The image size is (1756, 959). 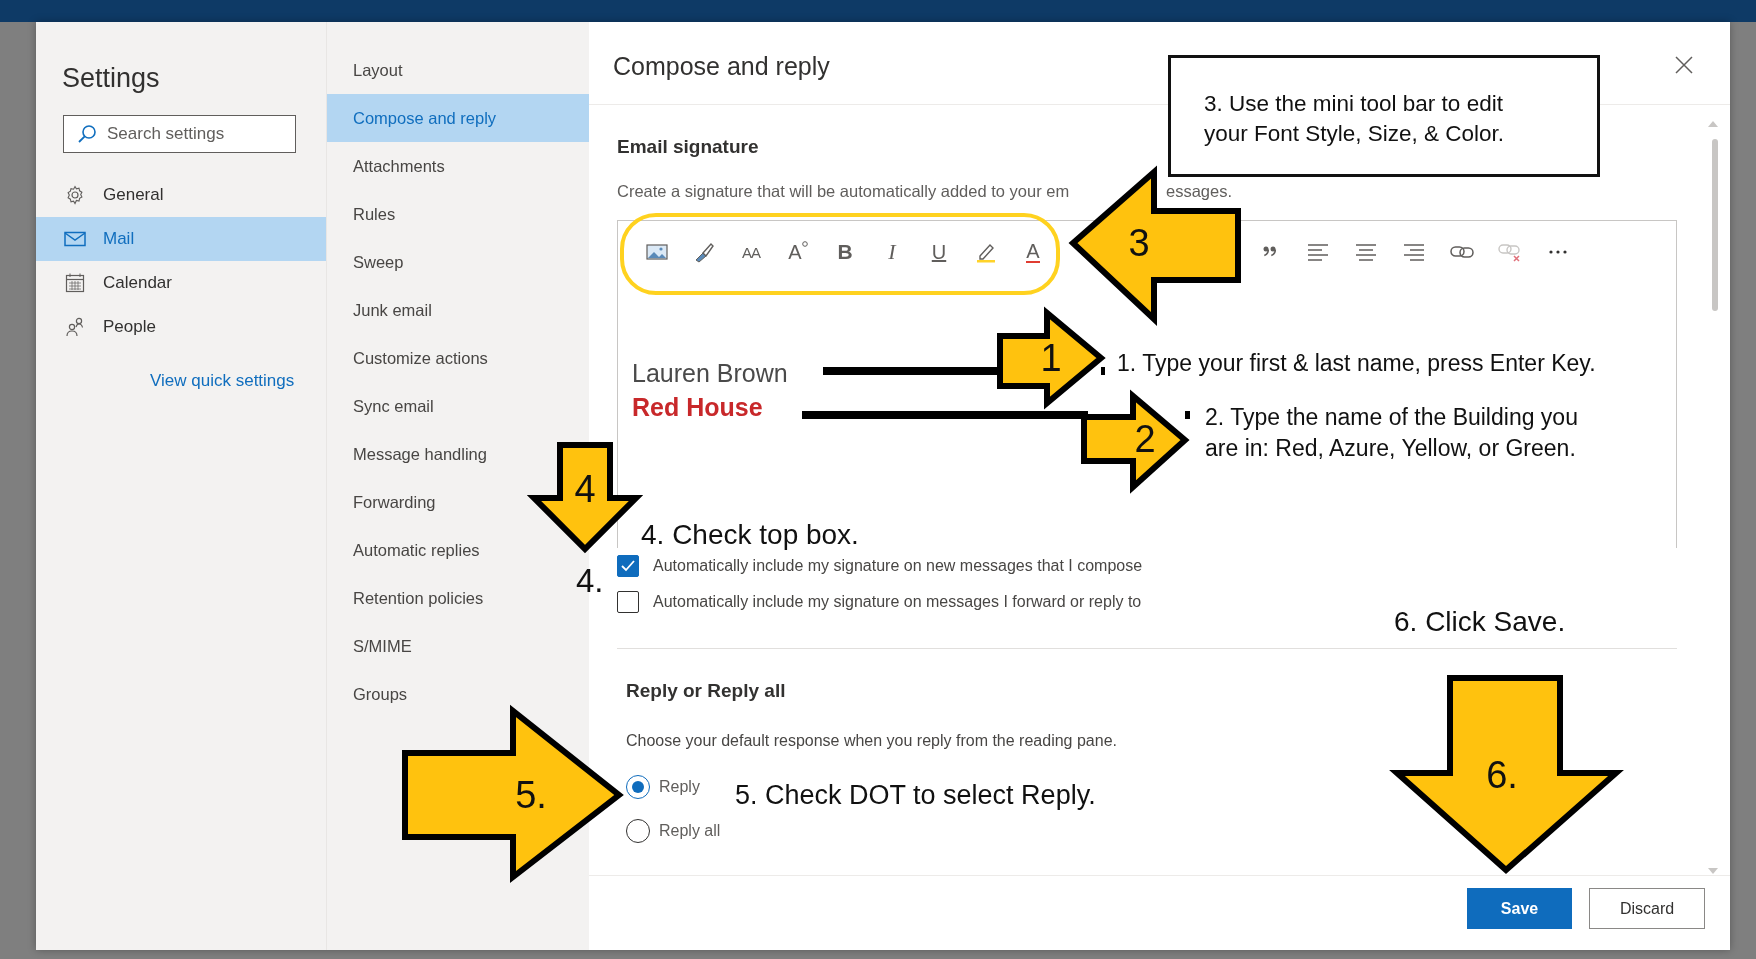 I want to click on font-color-button: A, so click(x=1033, y=252).